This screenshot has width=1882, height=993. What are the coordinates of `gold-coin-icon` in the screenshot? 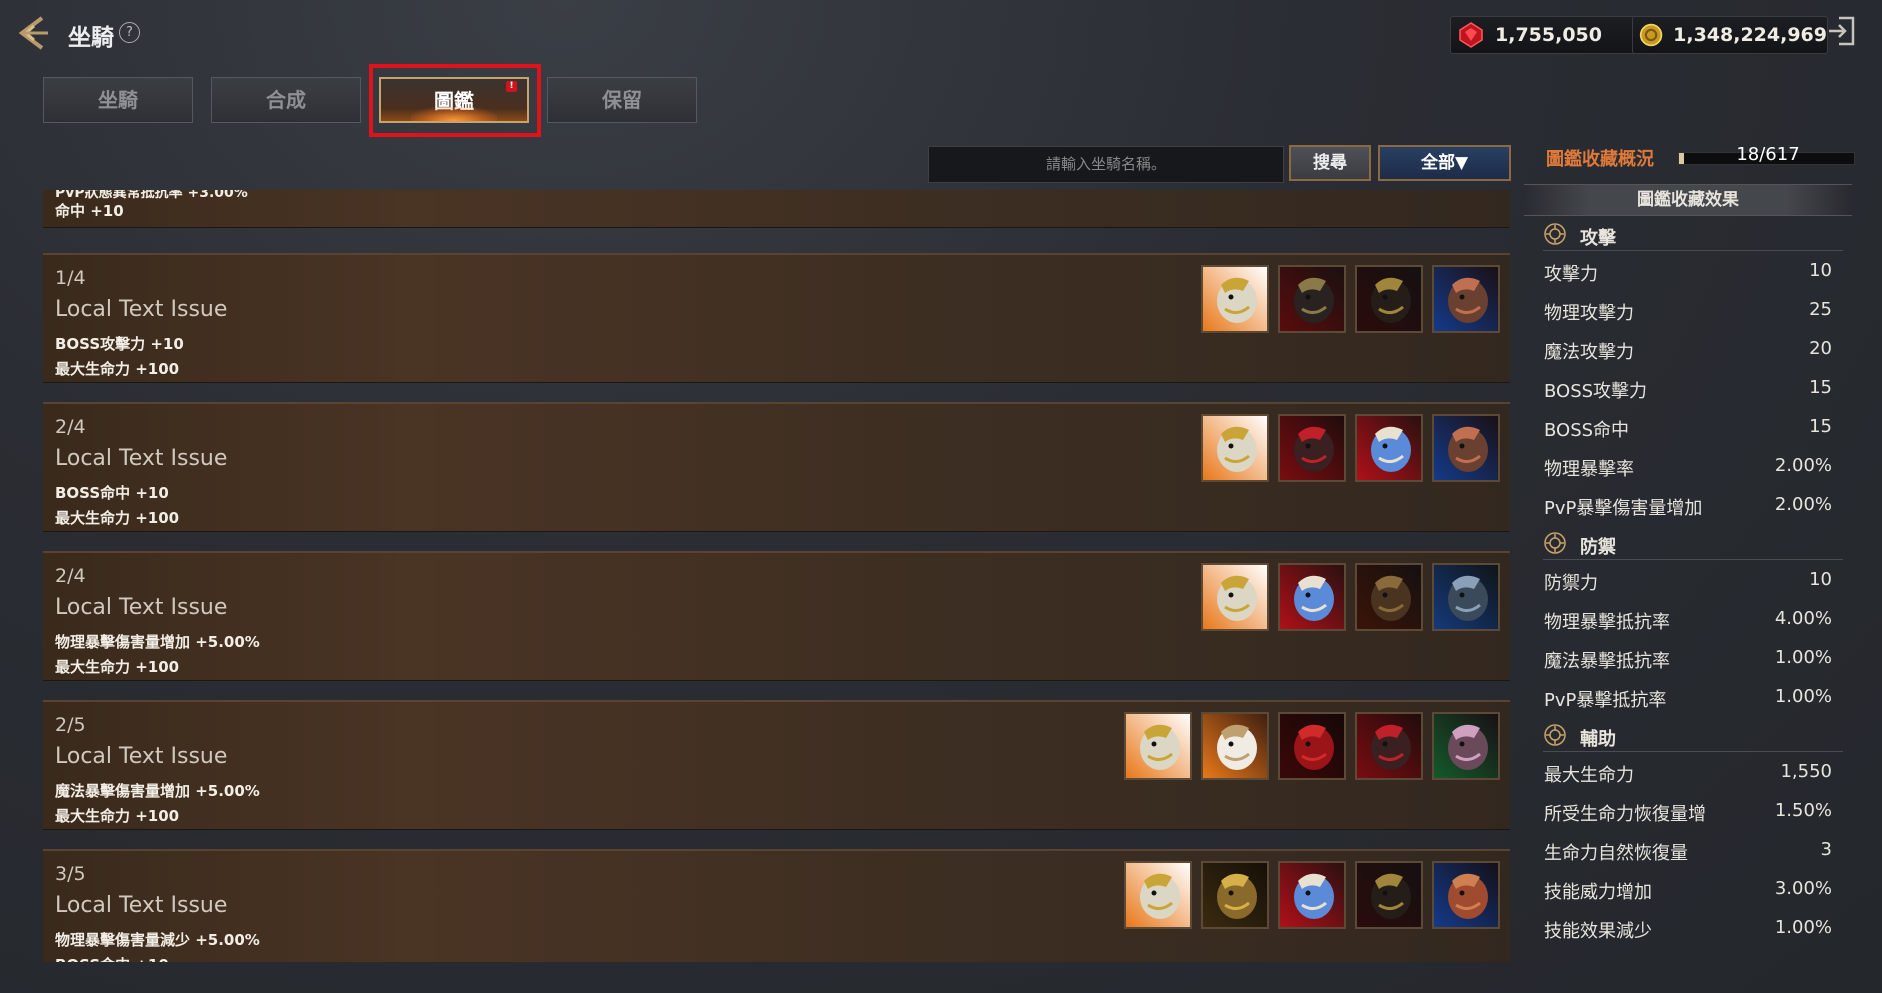 It's located at (1651, 35).